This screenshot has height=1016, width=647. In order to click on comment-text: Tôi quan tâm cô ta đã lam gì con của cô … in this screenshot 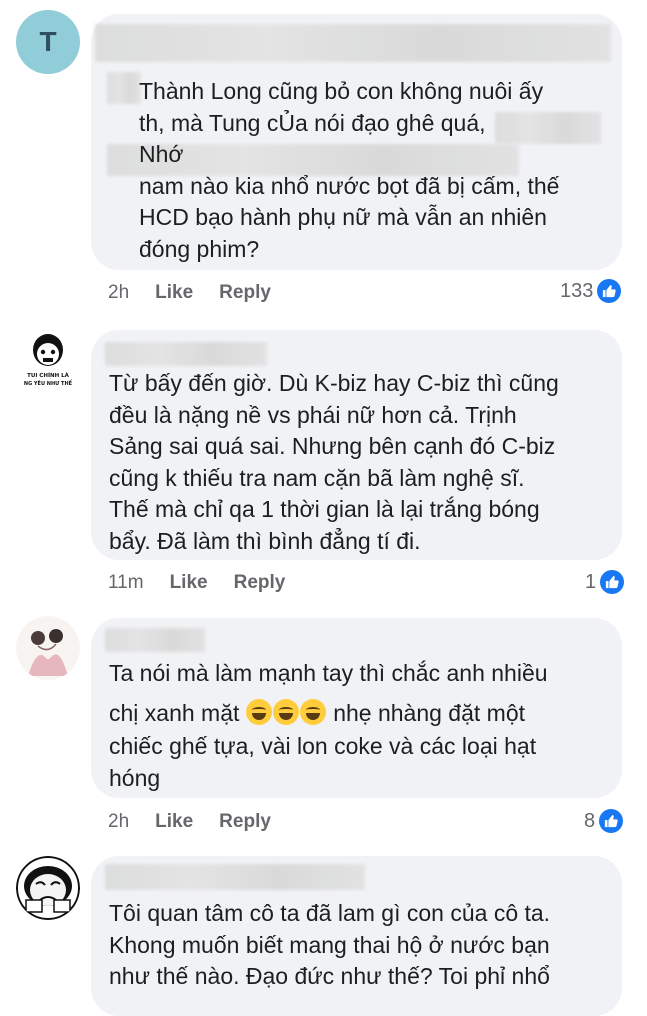, I will do `click(330, 944)`.